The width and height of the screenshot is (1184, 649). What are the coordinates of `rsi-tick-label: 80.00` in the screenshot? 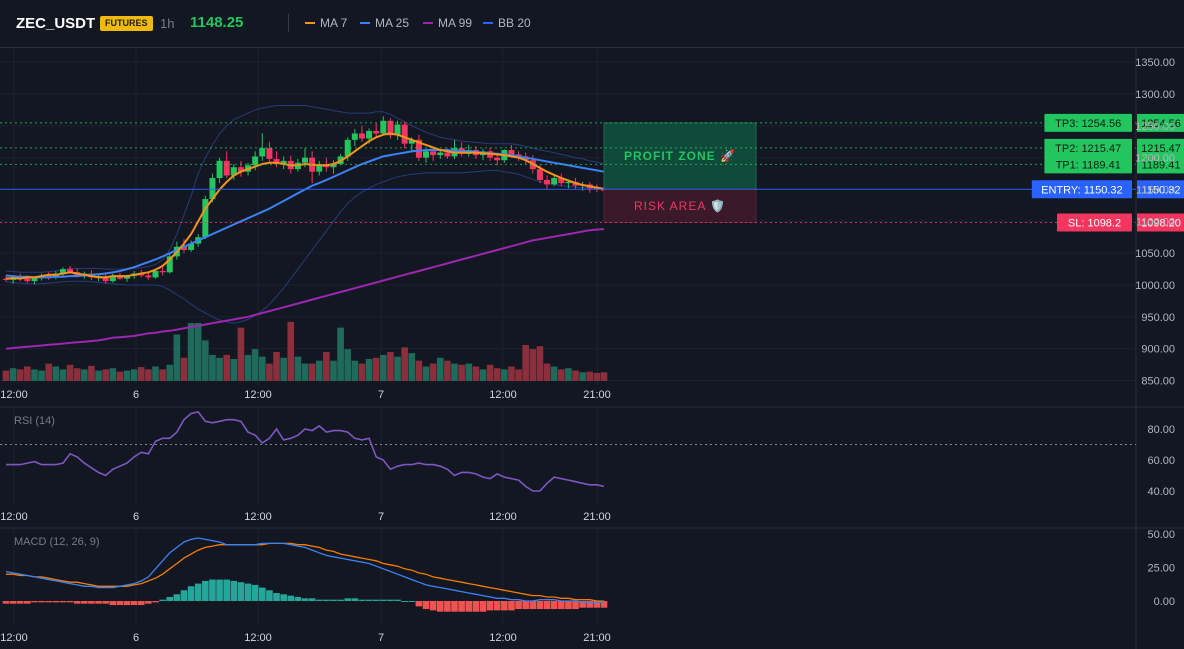 It's located at (1161, 430).